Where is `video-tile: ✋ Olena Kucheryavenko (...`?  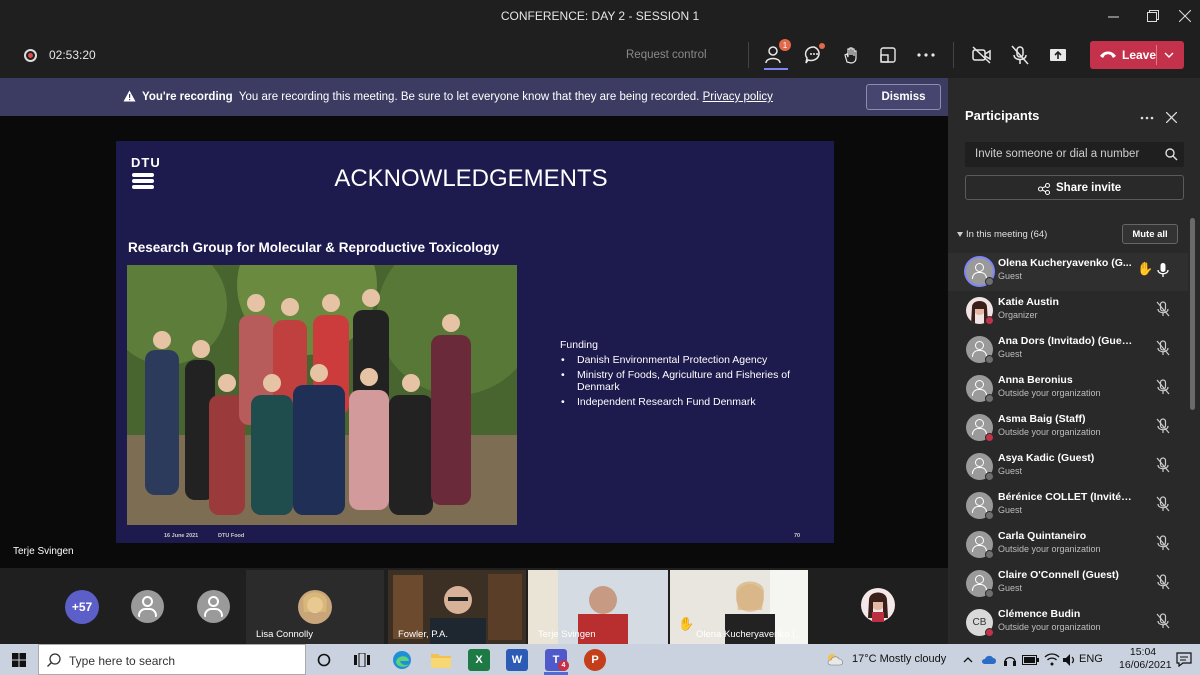
video-tile: ✋ Olena Kucheryavenko (... is located at coordinates (739, 607).